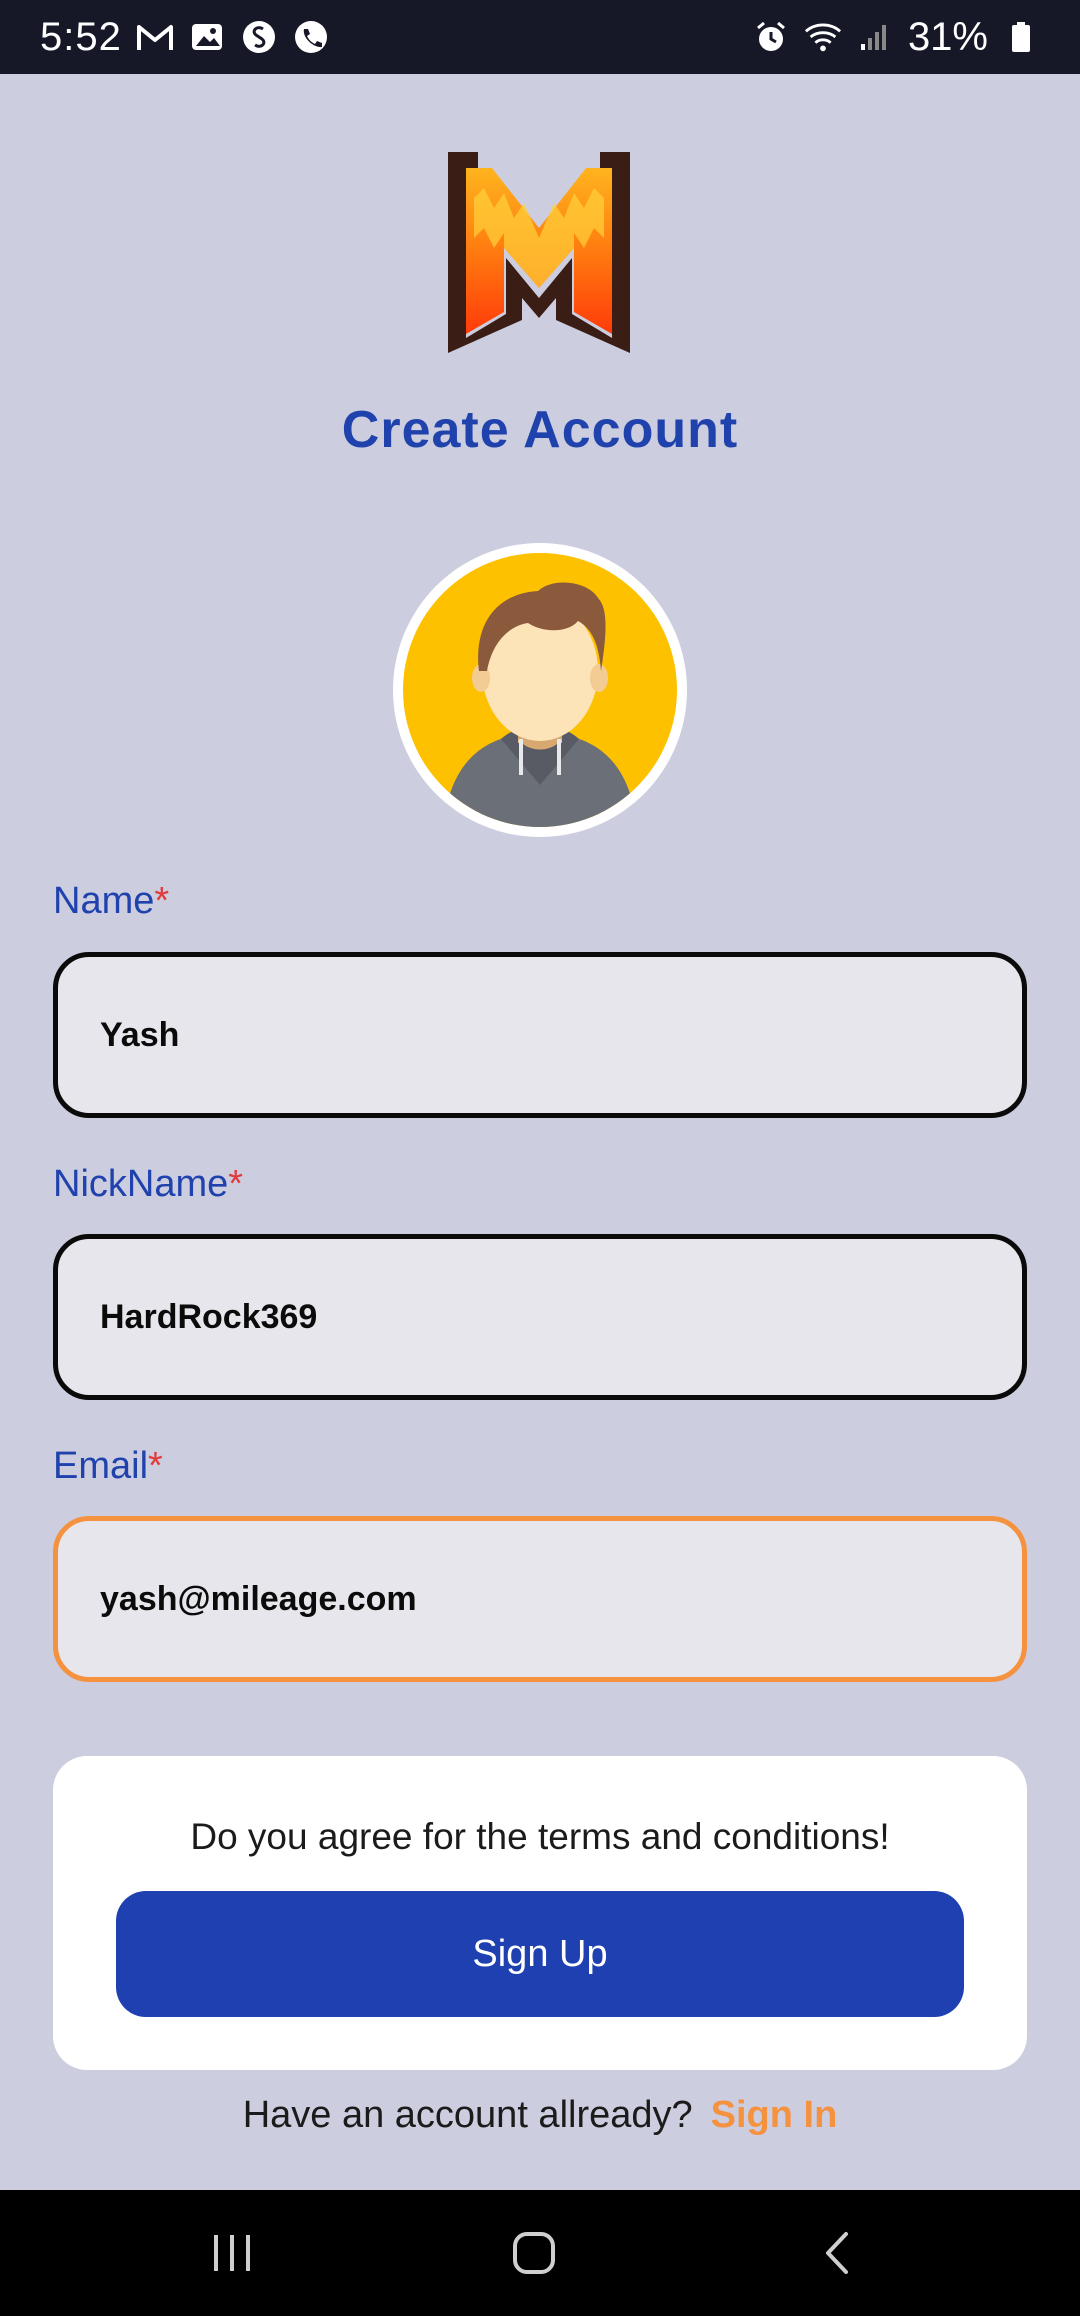 Image resolution: width=1080 pixels, height=2316 pixels. I want to click on navigation-bar, so click(540, 2253).